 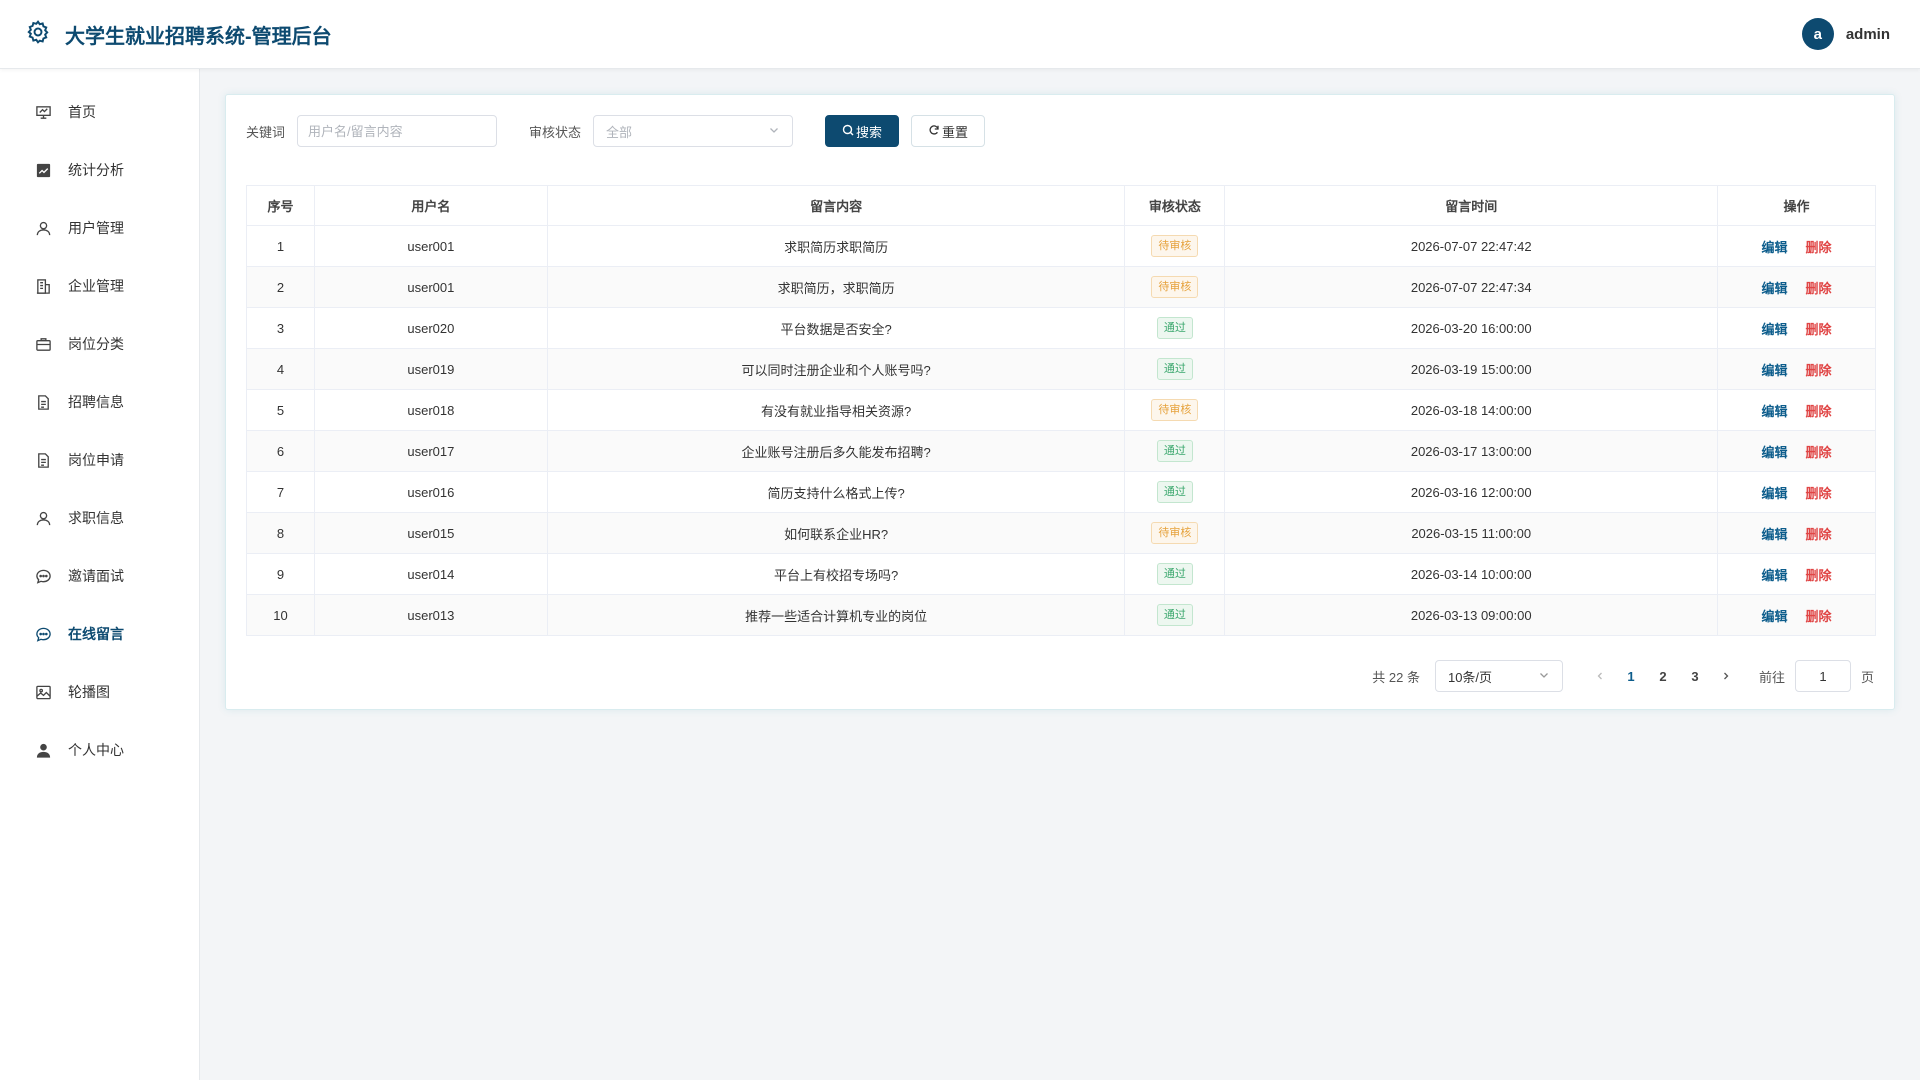 What do you see at coordinates (836, 574) in the screenshot?
I see `cell-content: 平台上有校招专场吗?` at bounding box center [836, 574].